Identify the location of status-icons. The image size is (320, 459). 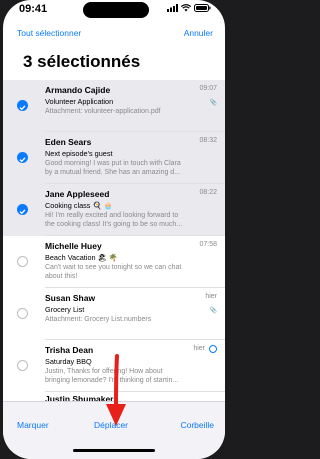
(189, 8).